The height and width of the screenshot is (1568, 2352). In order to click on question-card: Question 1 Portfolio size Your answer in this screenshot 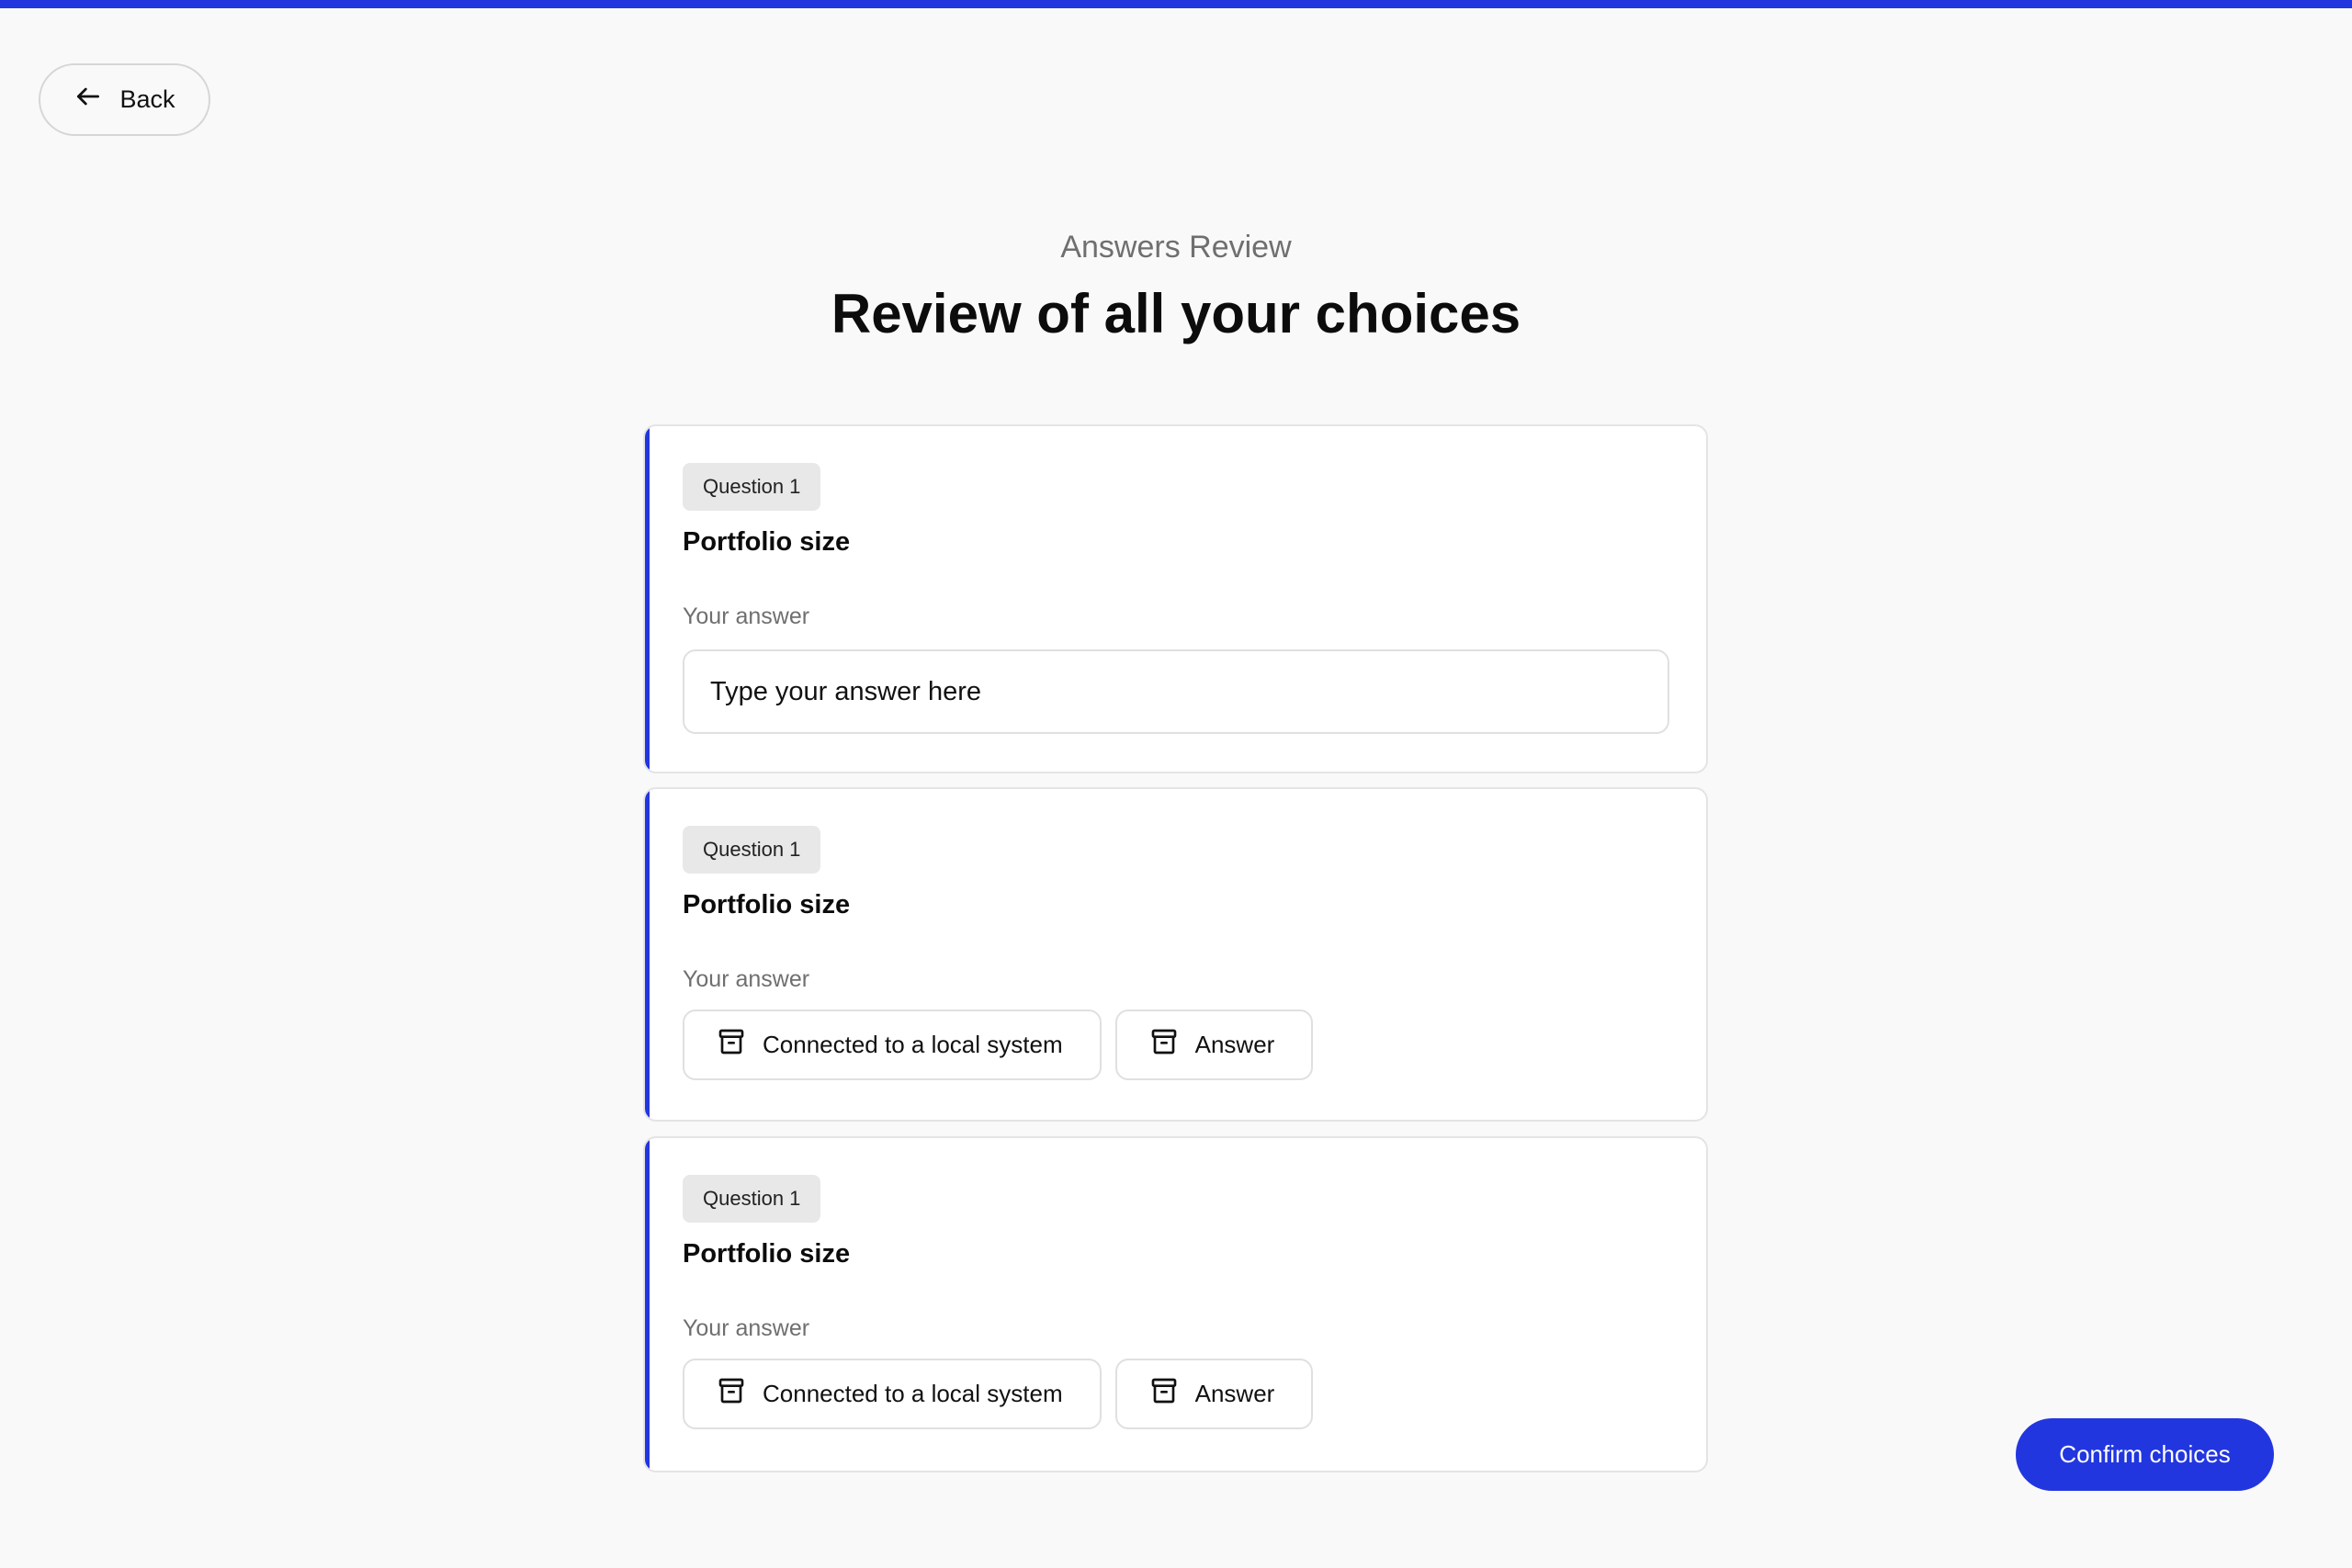, I will do `click(1175, 598)`.